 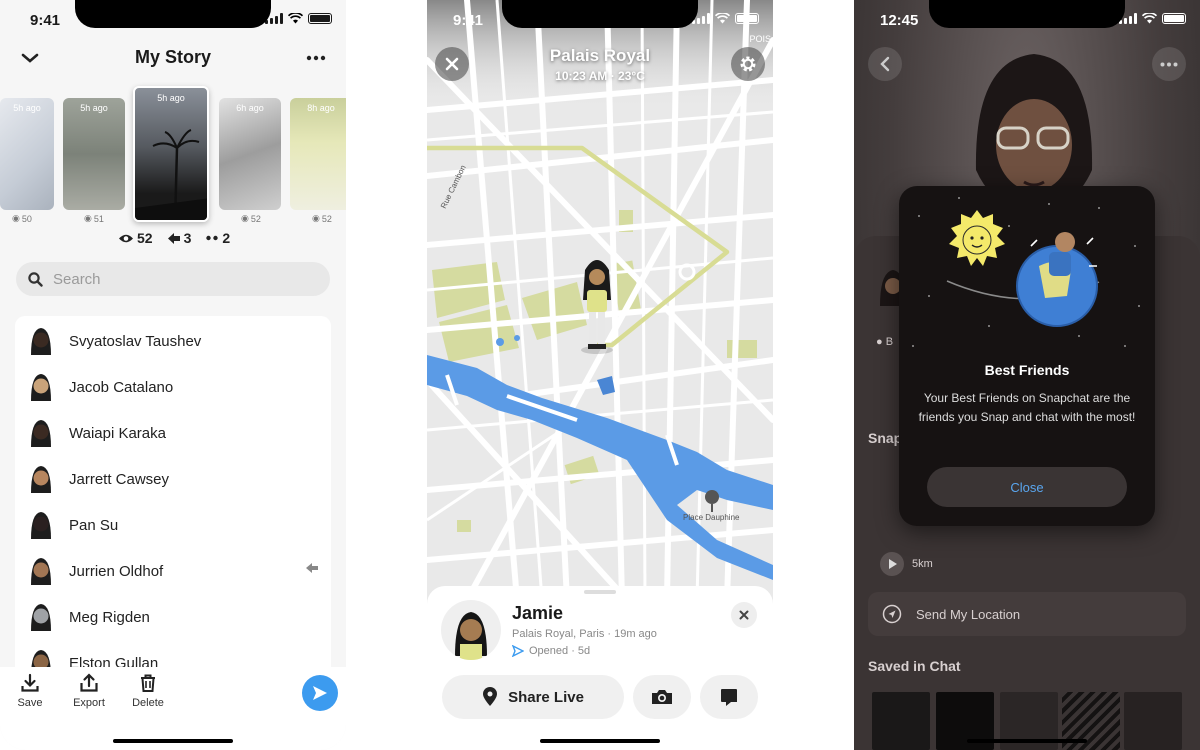 What do you see at coordinates (1027, 487) in the screenshot?
I see `close-button: Close` at bounding box center [1027, 487].